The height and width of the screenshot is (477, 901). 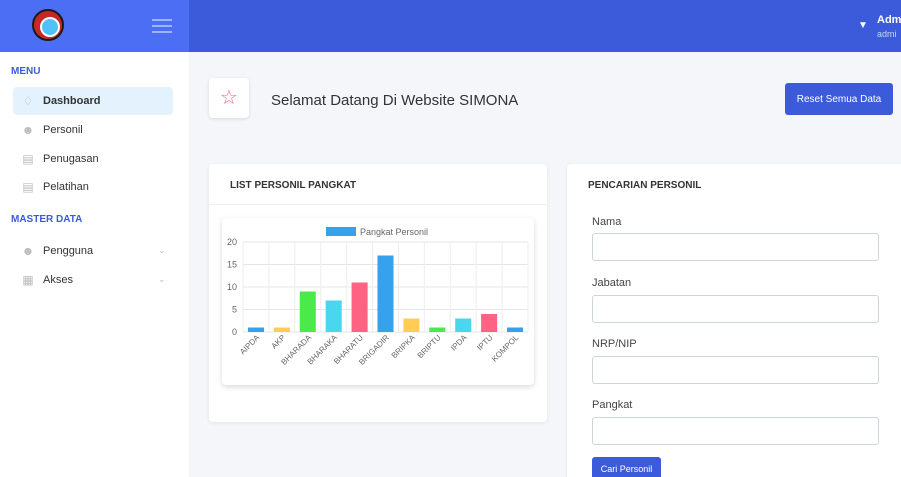 What do you see at coordinates (234, 310) in the screenshot?
I see `y-tick-label: 5` at bounding box center [234, 310].